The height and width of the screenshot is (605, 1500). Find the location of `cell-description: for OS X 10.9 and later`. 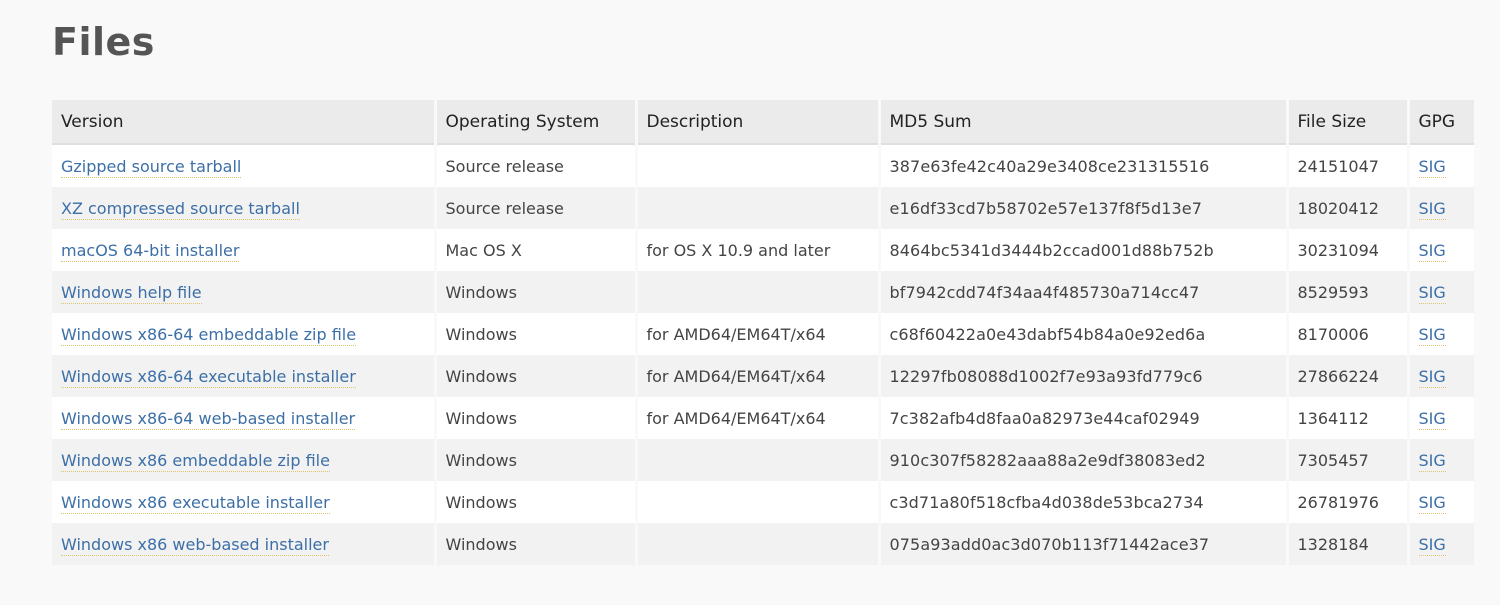

cell-description: for OS X 10.9 and later is located at coordinates (758, 250).